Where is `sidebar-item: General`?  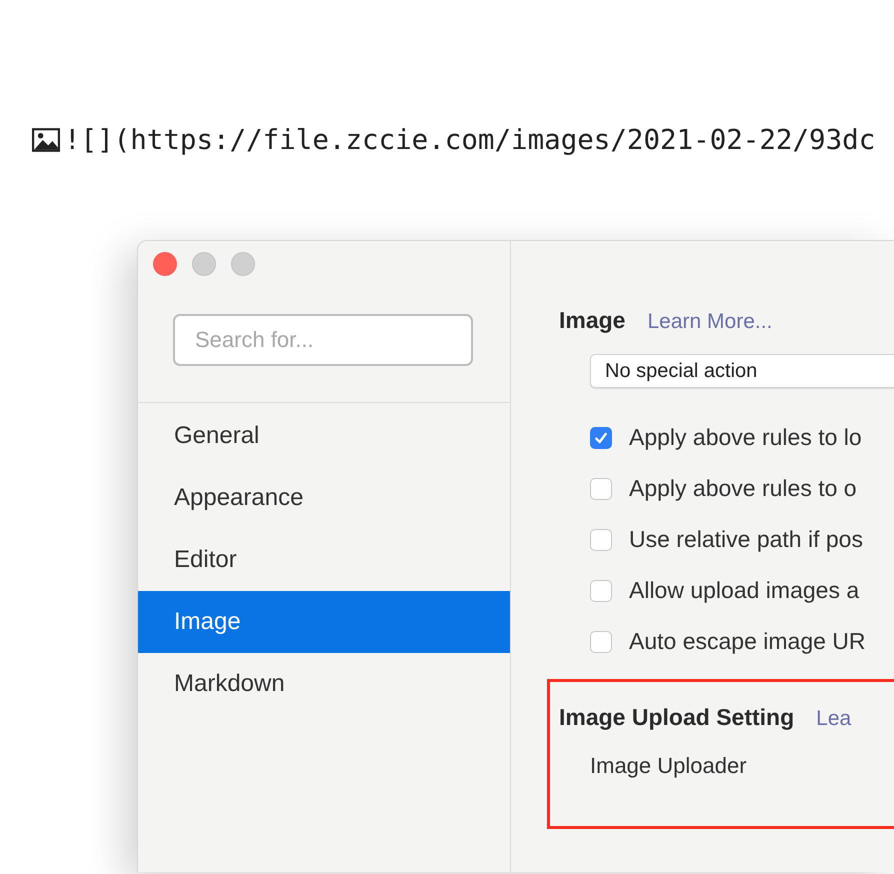 sidebar-item: General is located at coordinates (324, 436).